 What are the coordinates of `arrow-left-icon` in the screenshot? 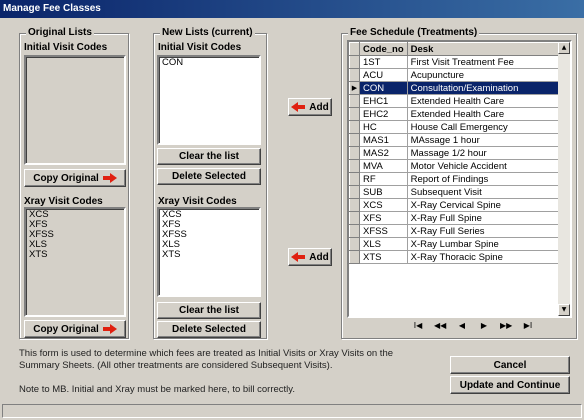 It's located at (298, 257).